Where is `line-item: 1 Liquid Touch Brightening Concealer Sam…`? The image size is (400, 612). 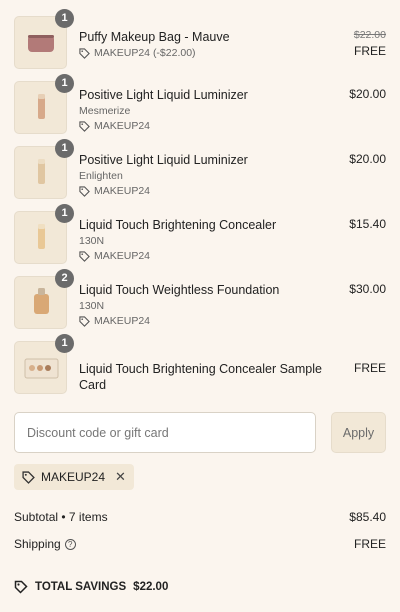
line-item: 1 Liquid Touch Brightening Concealer Sam… is located at coordinates (200, 364).